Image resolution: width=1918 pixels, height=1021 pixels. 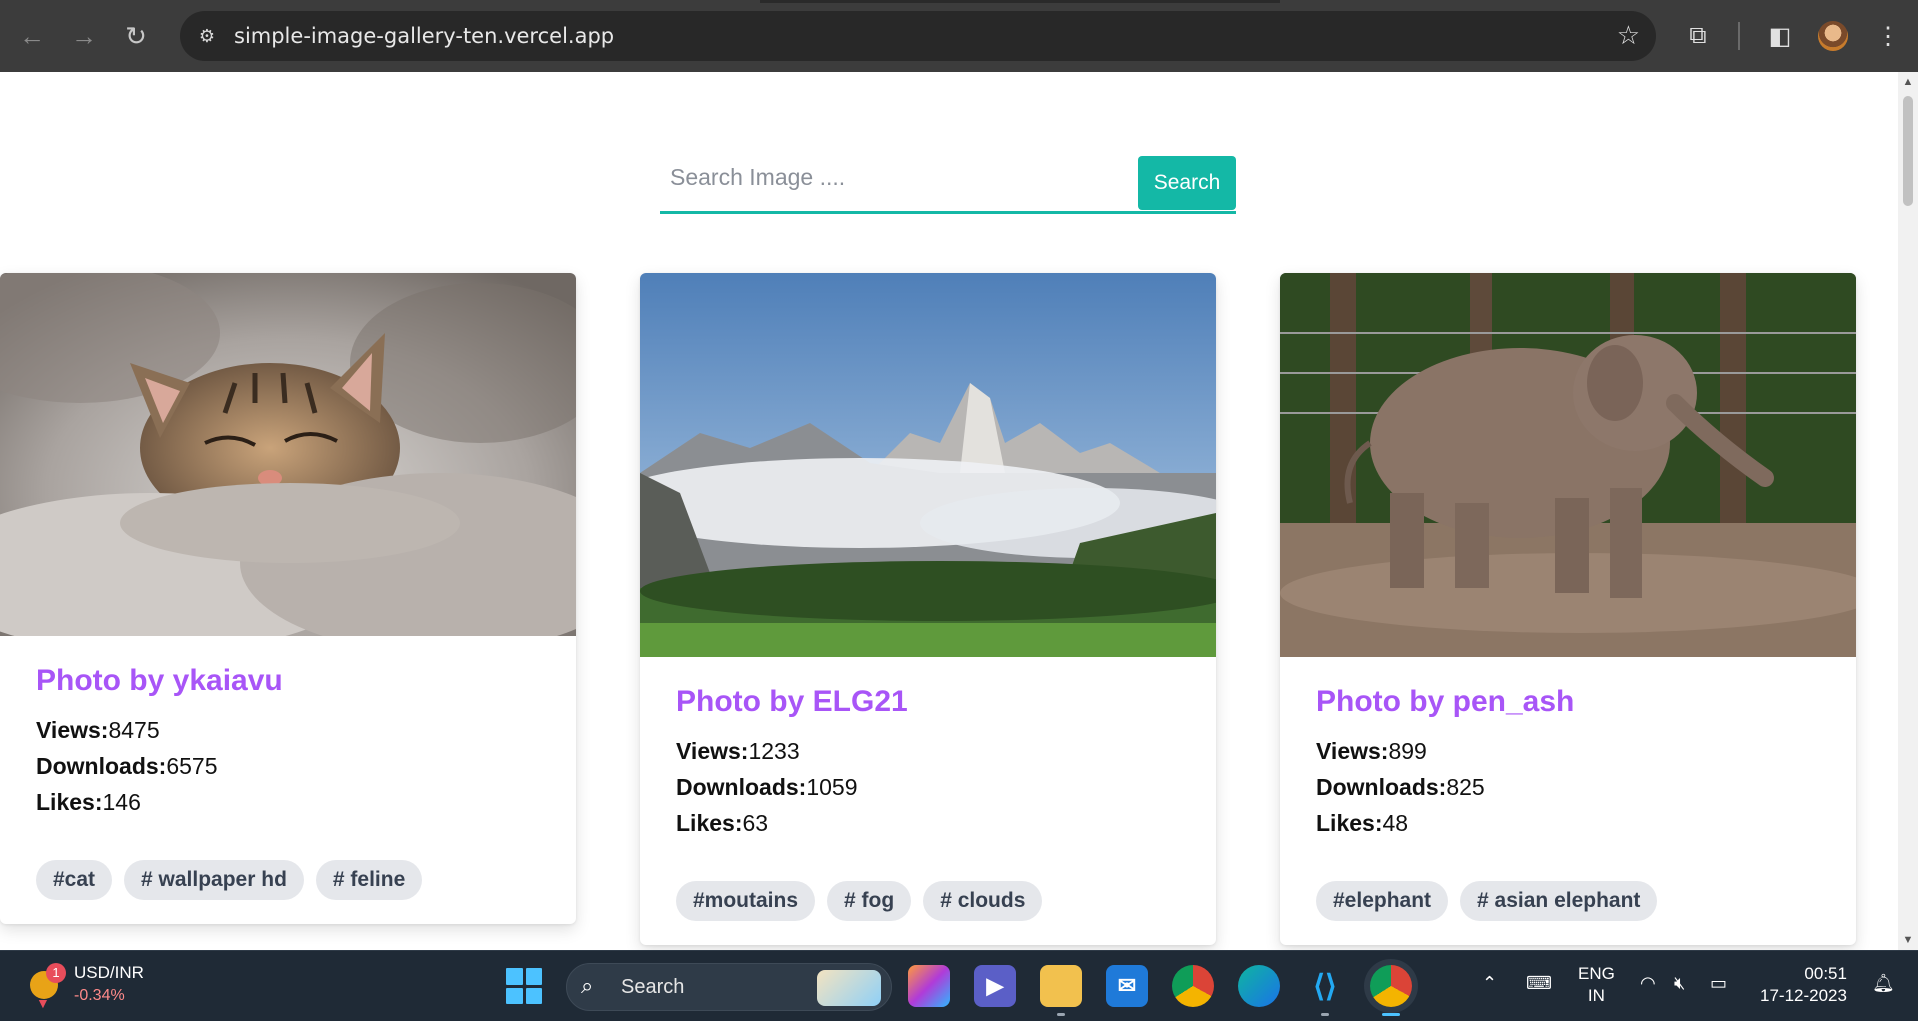 What do you see at coordinates (1825, 973) in the screenshot?
I see `clock-time: 00:51` at bounding box center [1825, 973].